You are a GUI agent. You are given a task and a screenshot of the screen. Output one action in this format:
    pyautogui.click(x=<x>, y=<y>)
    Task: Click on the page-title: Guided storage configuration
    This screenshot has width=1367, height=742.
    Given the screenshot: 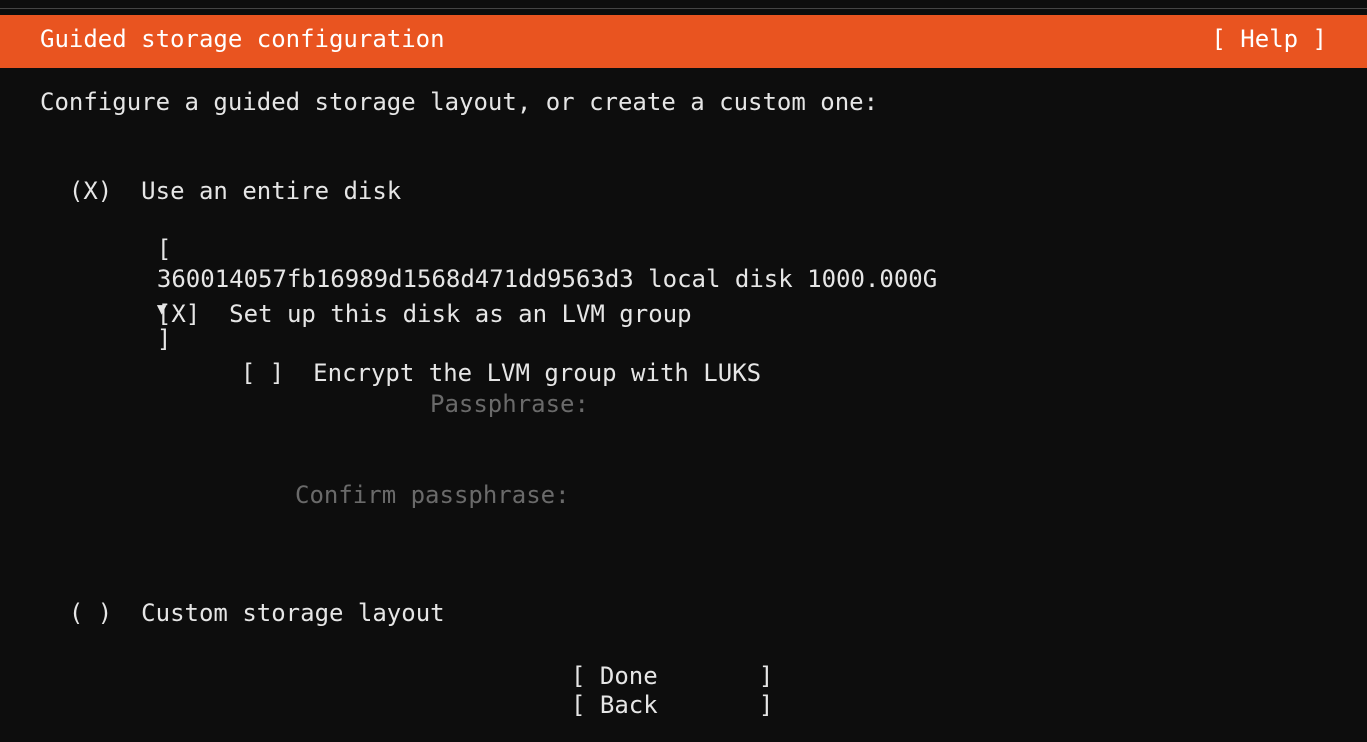 What is the action you would take?
    pyautogui.click(x=242, y=39)
    